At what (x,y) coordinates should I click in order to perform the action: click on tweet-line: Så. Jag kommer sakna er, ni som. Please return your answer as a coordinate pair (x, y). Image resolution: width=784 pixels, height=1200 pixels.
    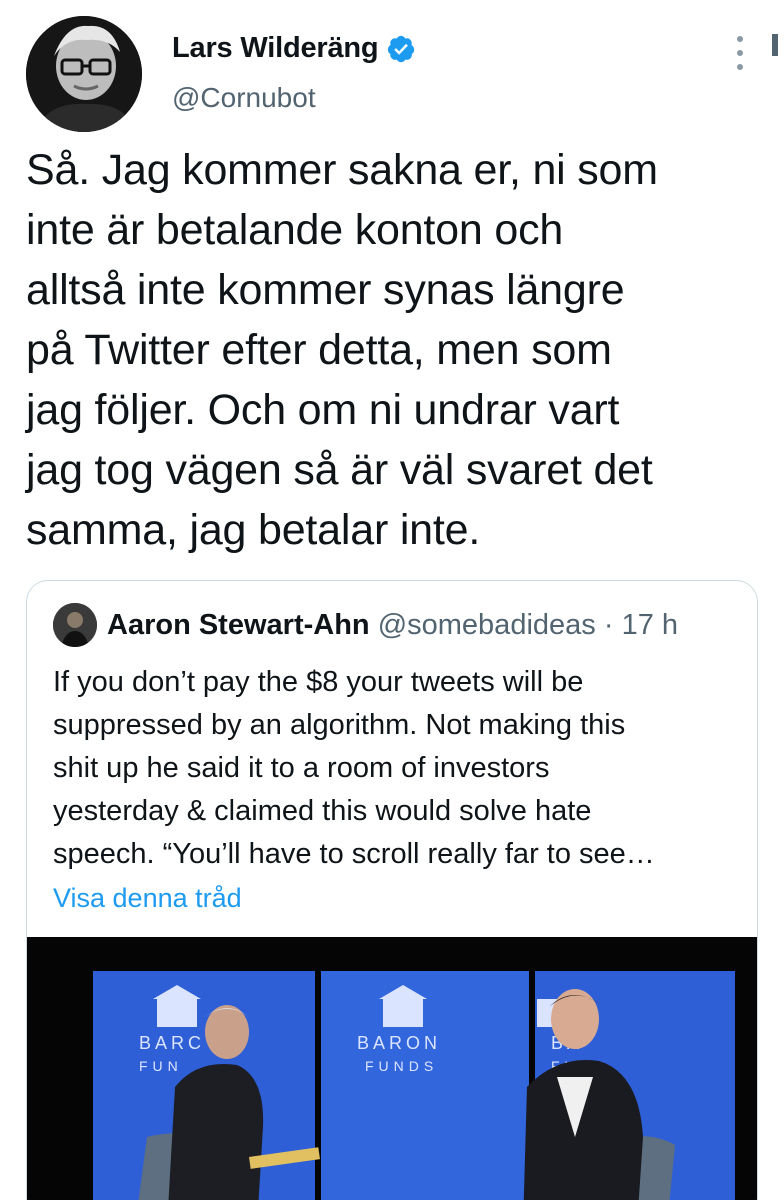
    Looking at the image, I should click on (342, 170).